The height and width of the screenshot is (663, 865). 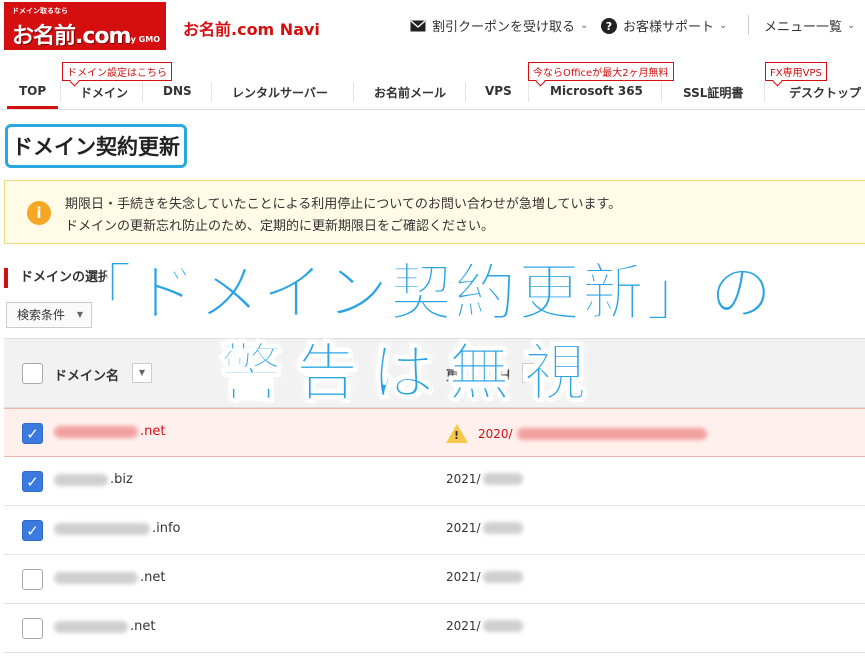 What do you see at coordinates (434, 432) in the screenshot?
I see `table-row: ✓ .net ! 2020/` at bounding box center [434, 432].